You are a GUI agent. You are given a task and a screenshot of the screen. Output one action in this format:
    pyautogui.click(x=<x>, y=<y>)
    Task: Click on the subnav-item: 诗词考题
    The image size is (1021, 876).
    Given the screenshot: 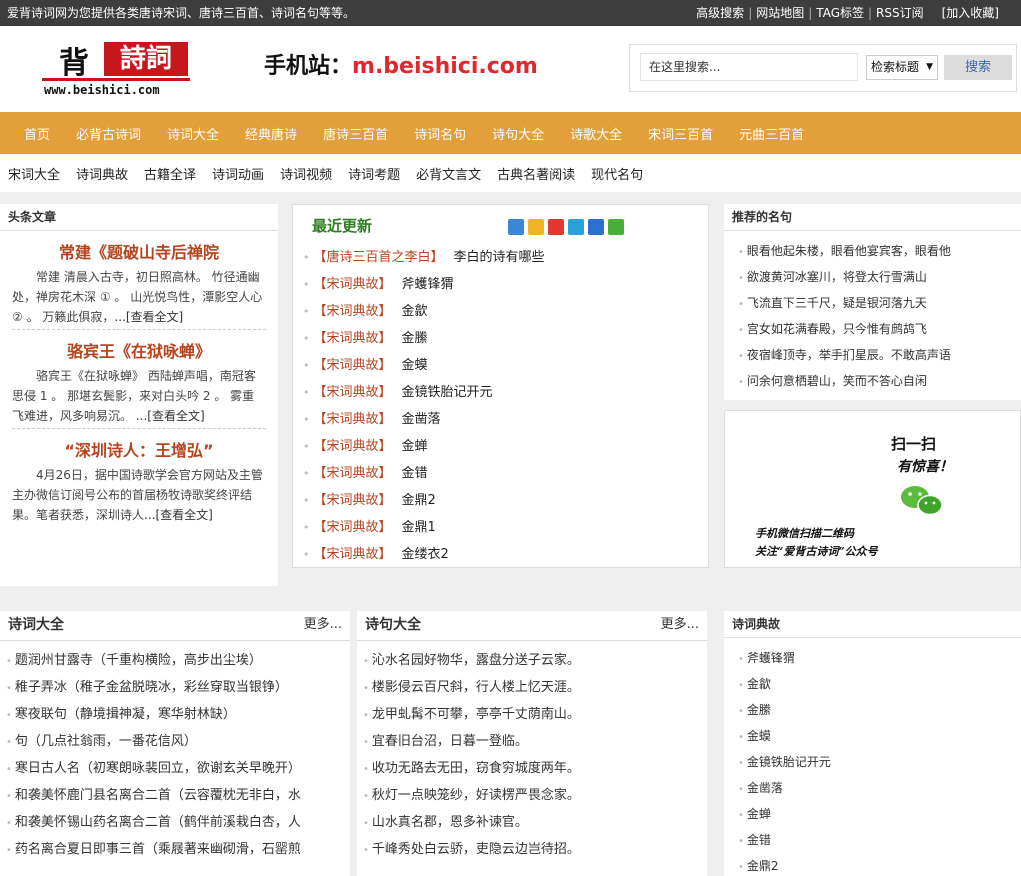 What is the action you would take?
    pyautogui.click(x=374, y=173)
    